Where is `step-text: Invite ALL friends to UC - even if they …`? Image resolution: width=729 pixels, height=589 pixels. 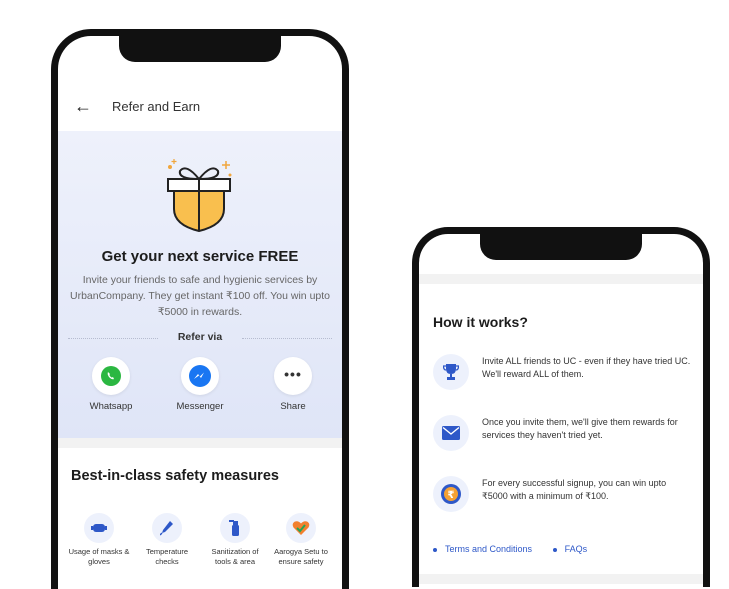 step-text: Invite ALL friends to UC - even if they … is located at coordinates (586, 367).